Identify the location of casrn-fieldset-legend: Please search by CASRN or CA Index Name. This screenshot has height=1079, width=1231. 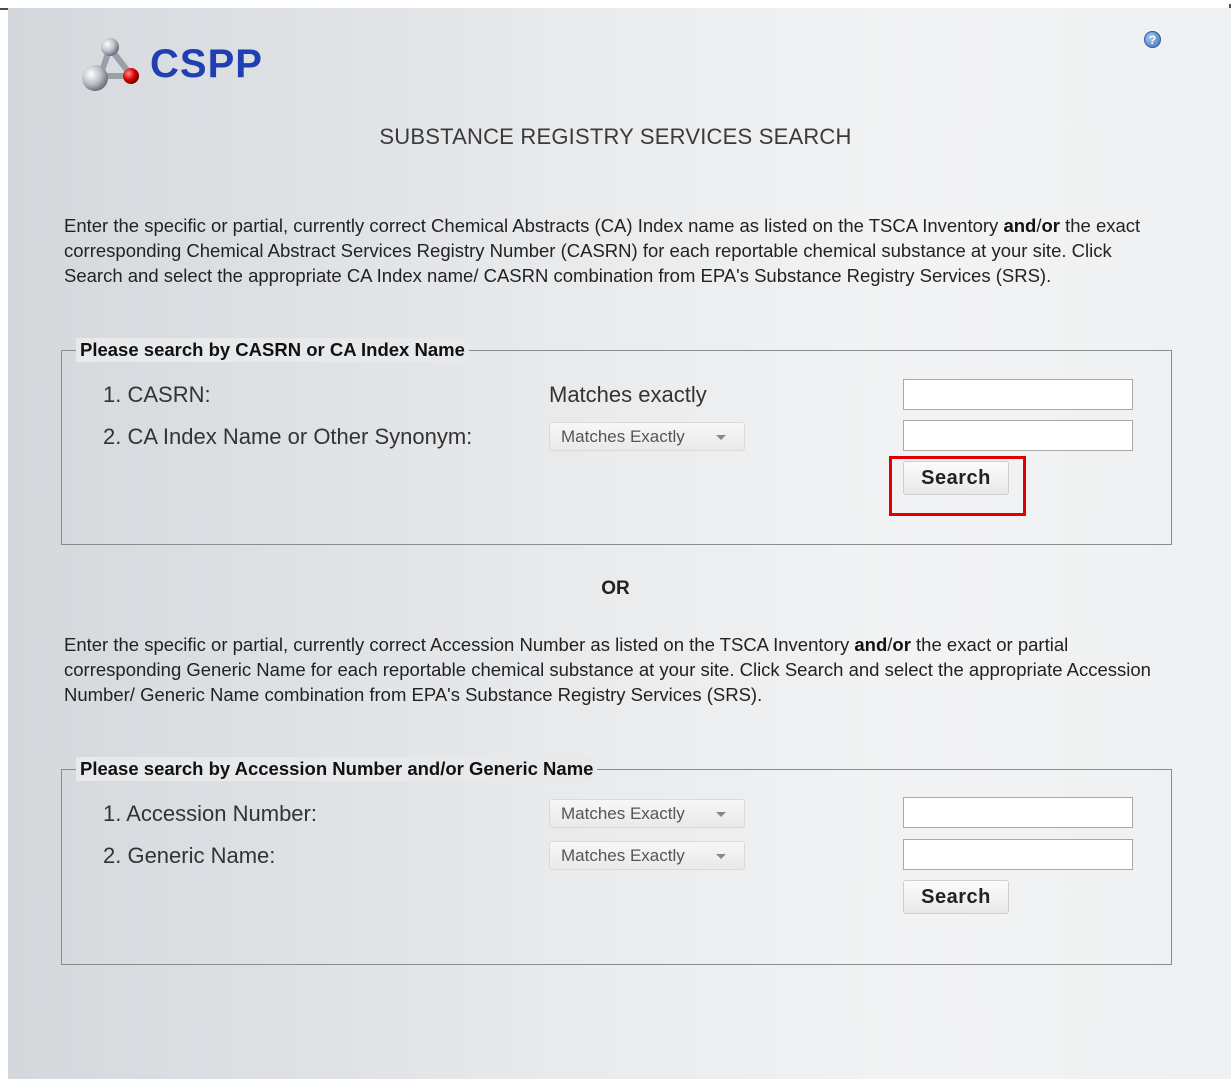
(272, 350).